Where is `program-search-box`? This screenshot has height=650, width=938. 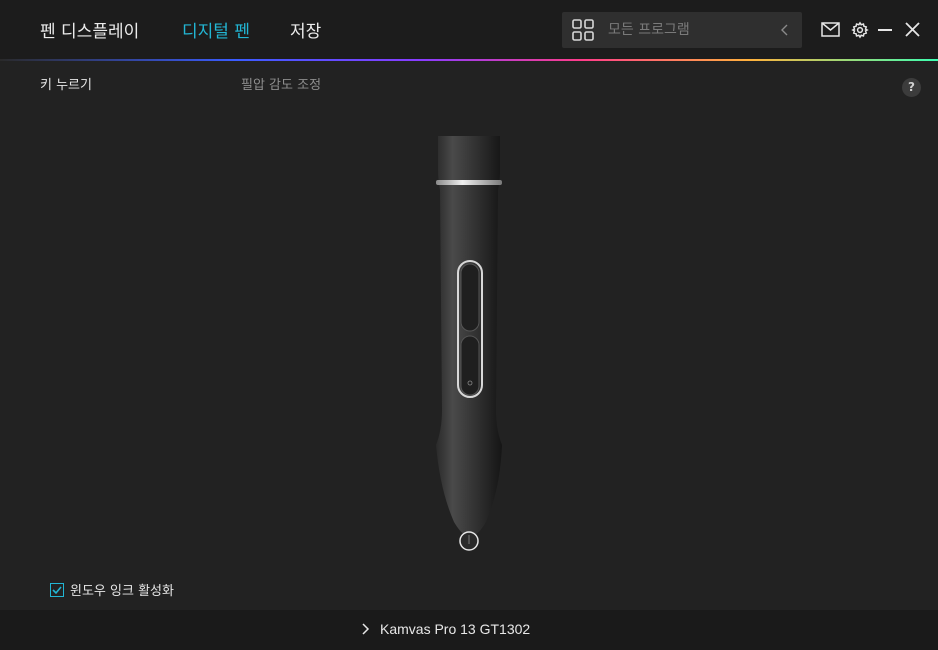 program-search-box is located at coordinates (682, 30).